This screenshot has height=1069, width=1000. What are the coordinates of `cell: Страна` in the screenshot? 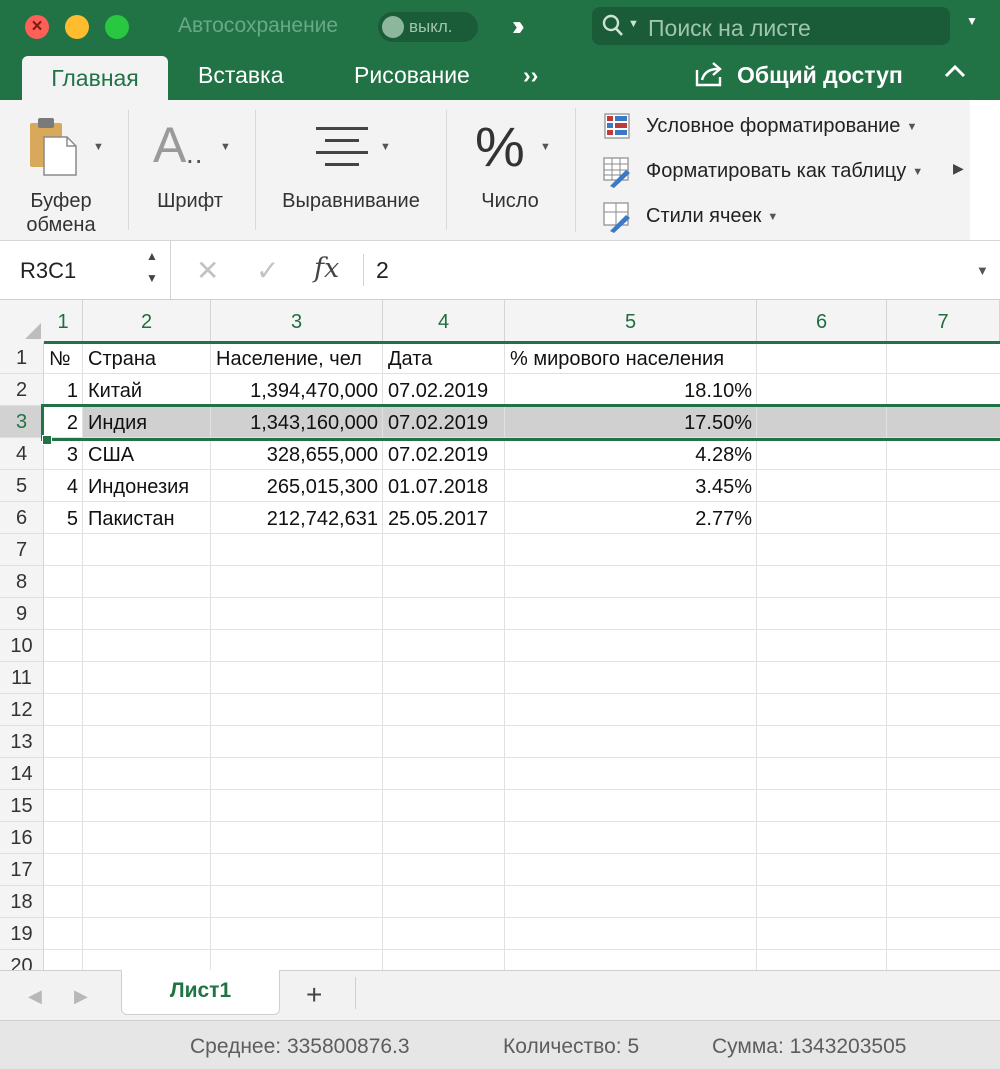 It's located at (147, 359).